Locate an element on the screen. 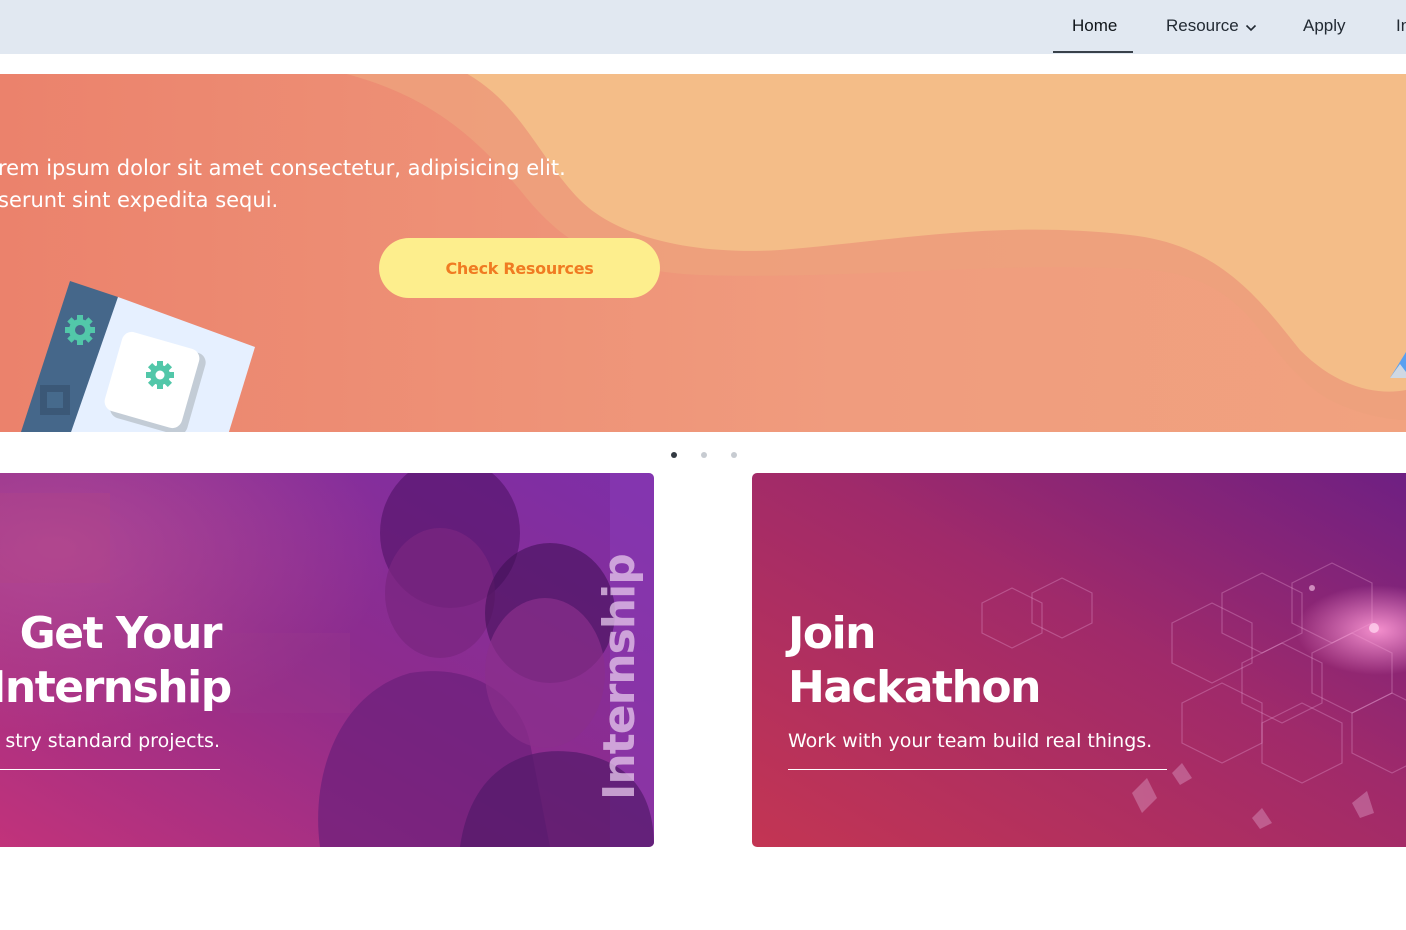  nav-resource-label: Resource is located at coordinates (1202, 25).